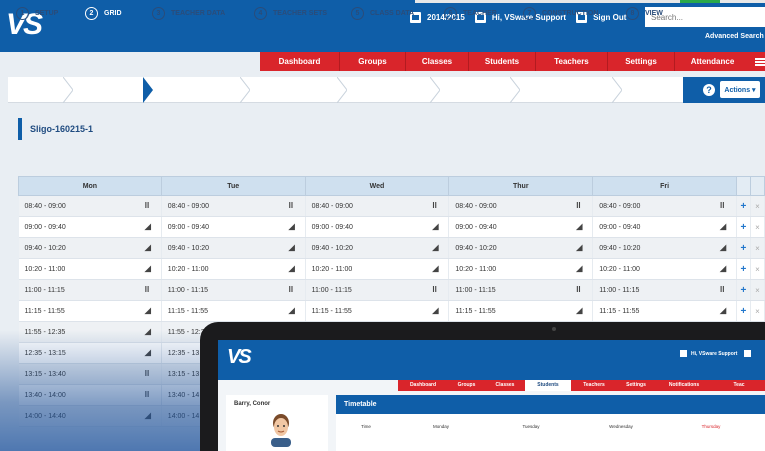 The image size is (765, 451). I want to click on help-icon: ?, so click(709, 90).